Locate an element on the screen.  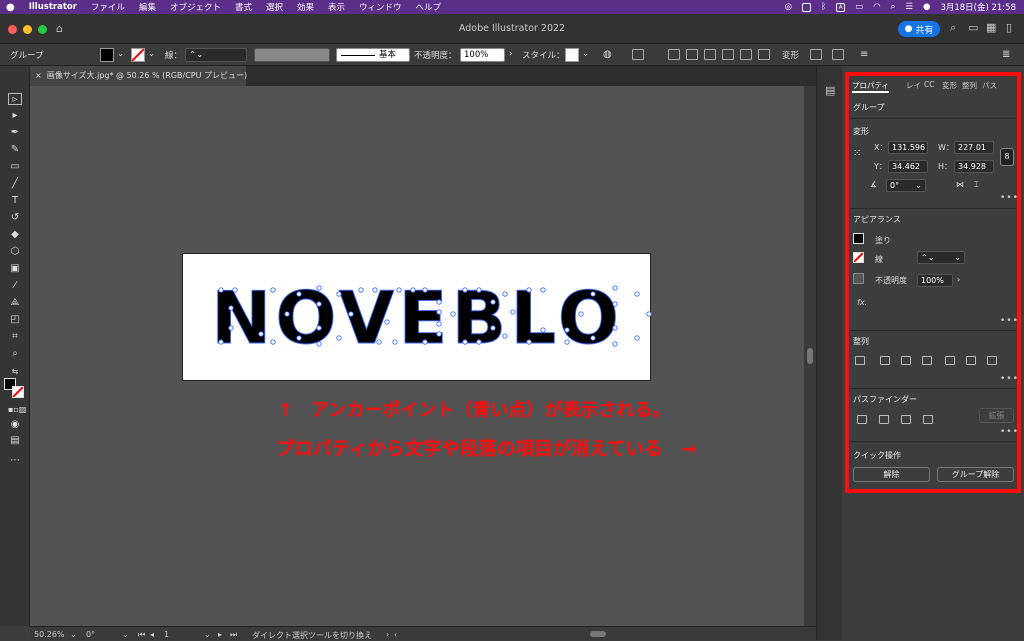
bluetooth-icon: ᛒ is located at coordinates (823, 7).